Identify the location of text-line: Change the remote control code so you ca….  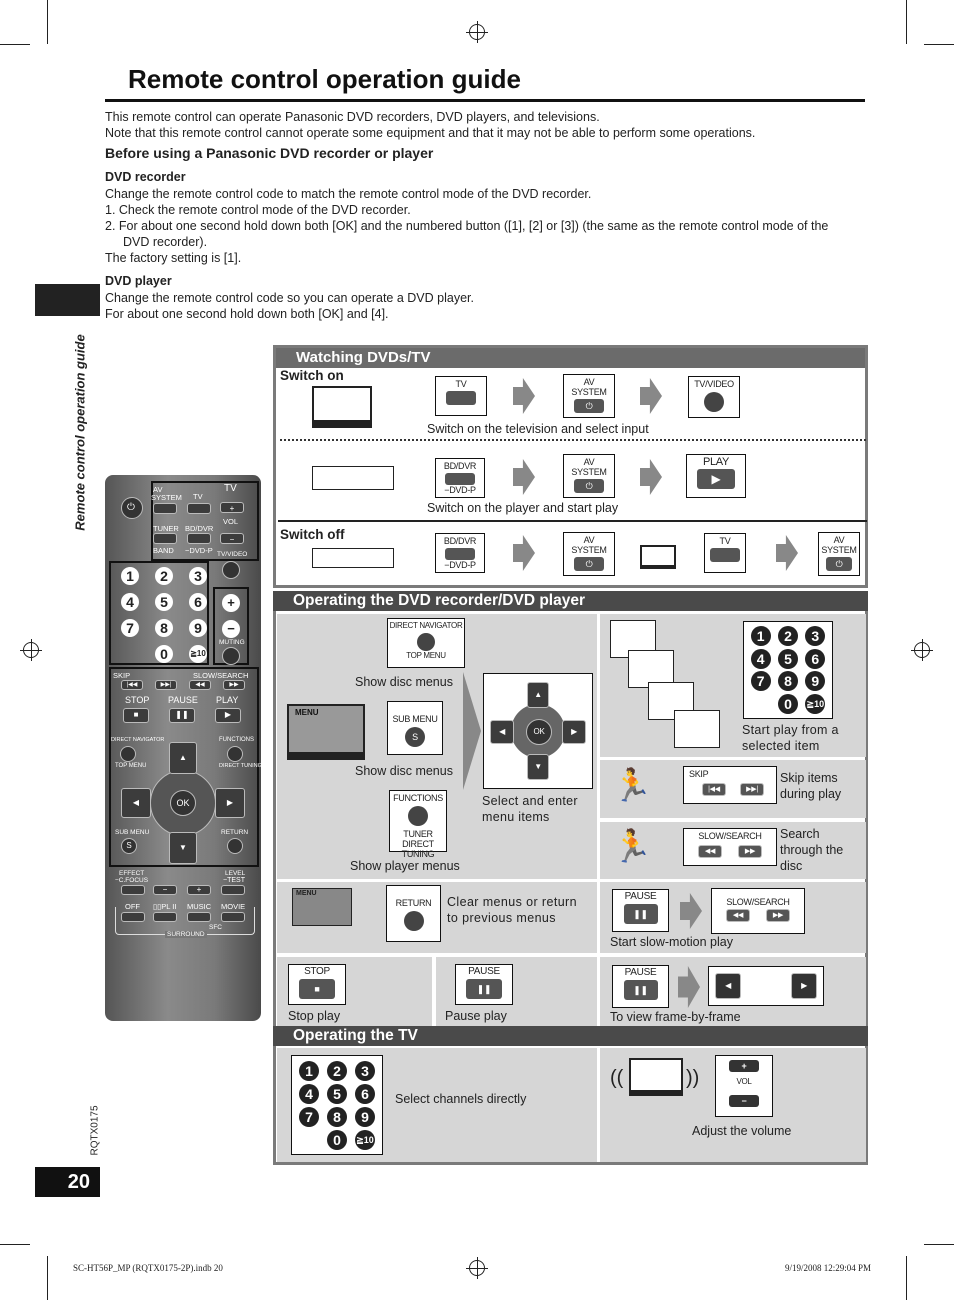
(289, 298).